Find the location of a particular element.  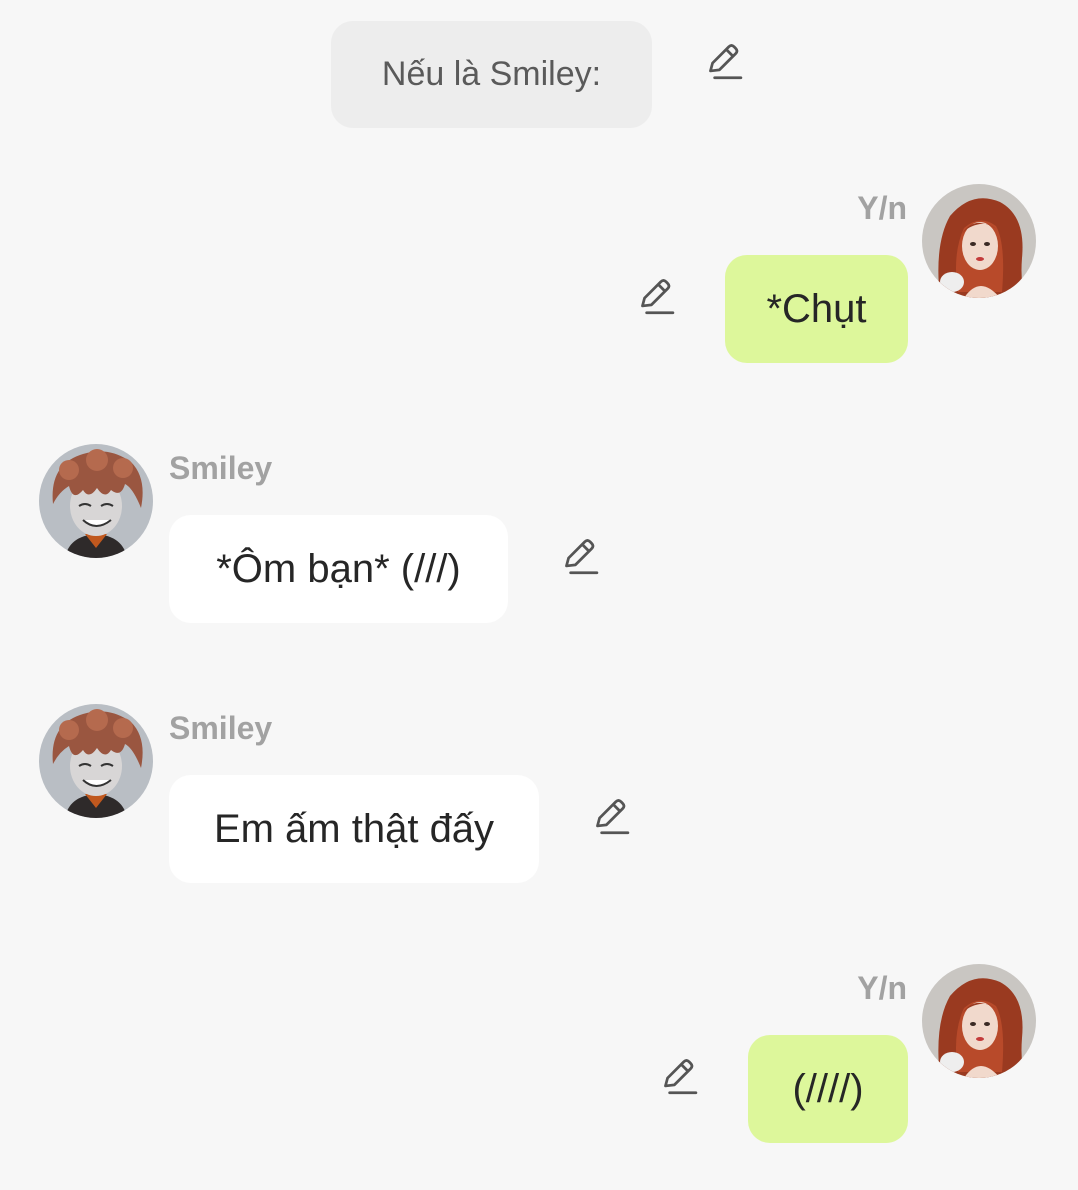

message-bubble: *Chụt is located at coordinates (816, 309).